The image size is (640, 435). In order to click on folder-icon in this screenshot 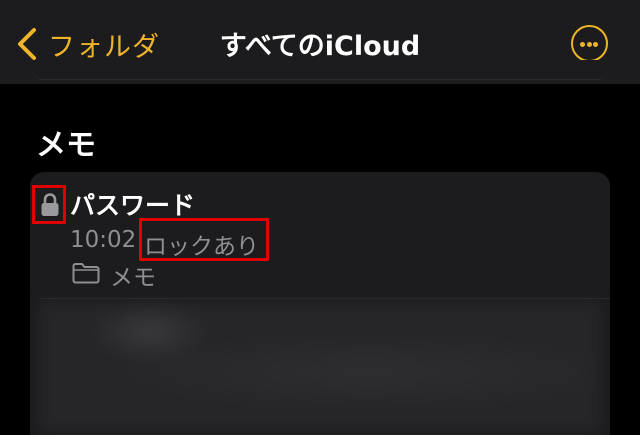, I will do `click(86, 273)`.